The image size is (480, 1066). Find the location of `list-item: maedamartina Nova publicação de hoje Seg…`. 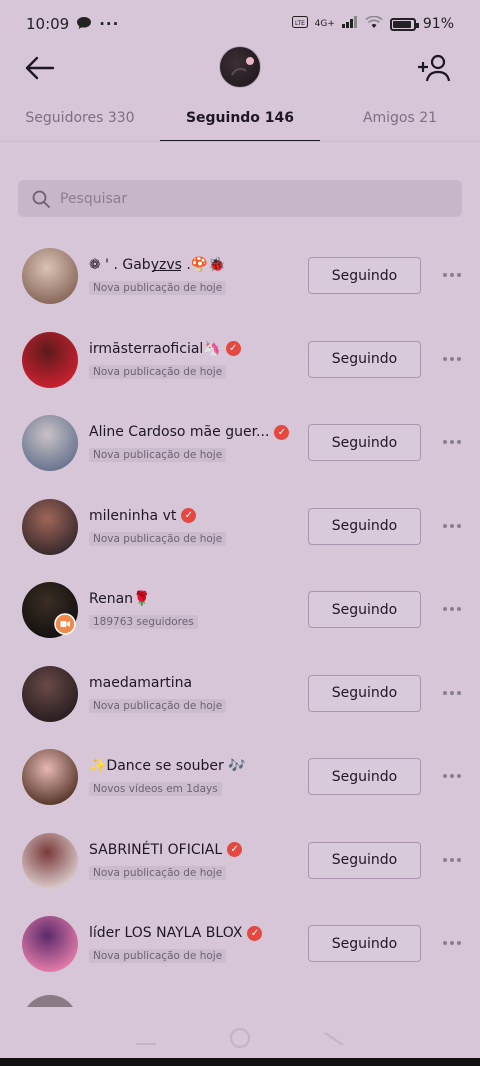

list-item: maedamartina Nova publicação de hoje Seg… is located at coordinates (240, 695).